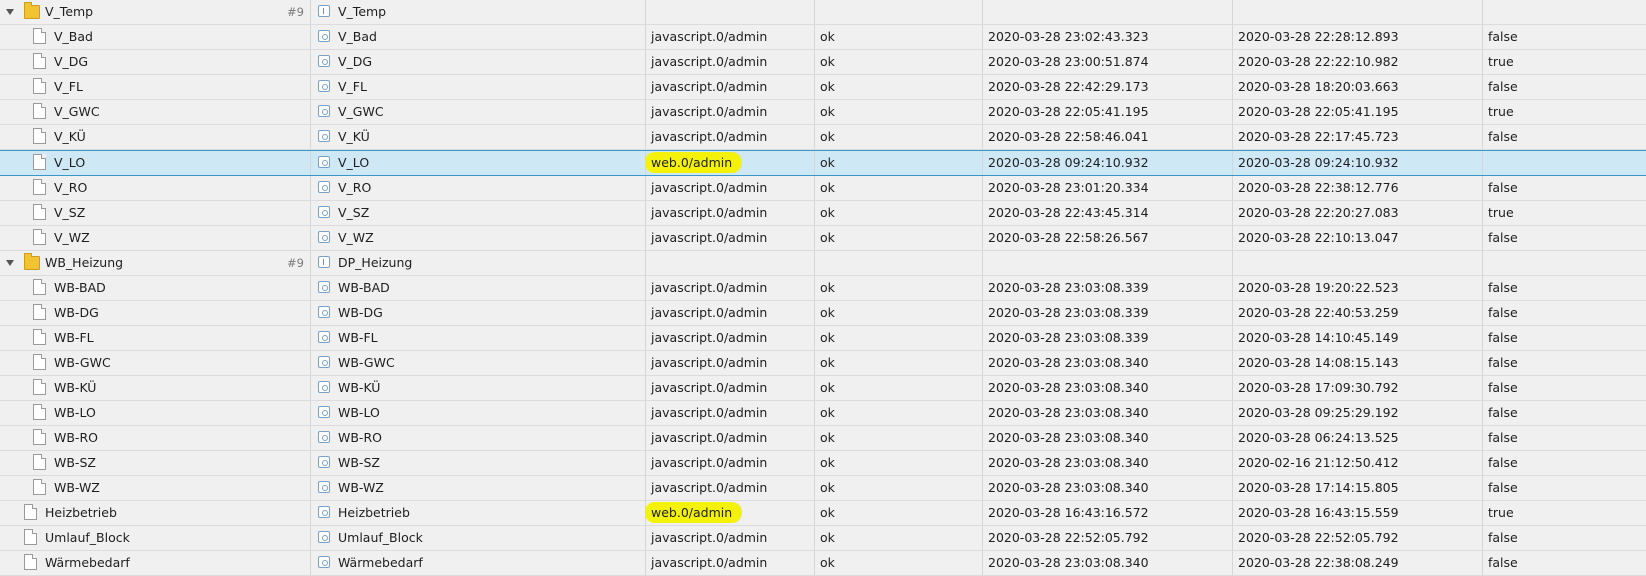  I want to click on name-cell: WB-BAD, so click(155, 288).